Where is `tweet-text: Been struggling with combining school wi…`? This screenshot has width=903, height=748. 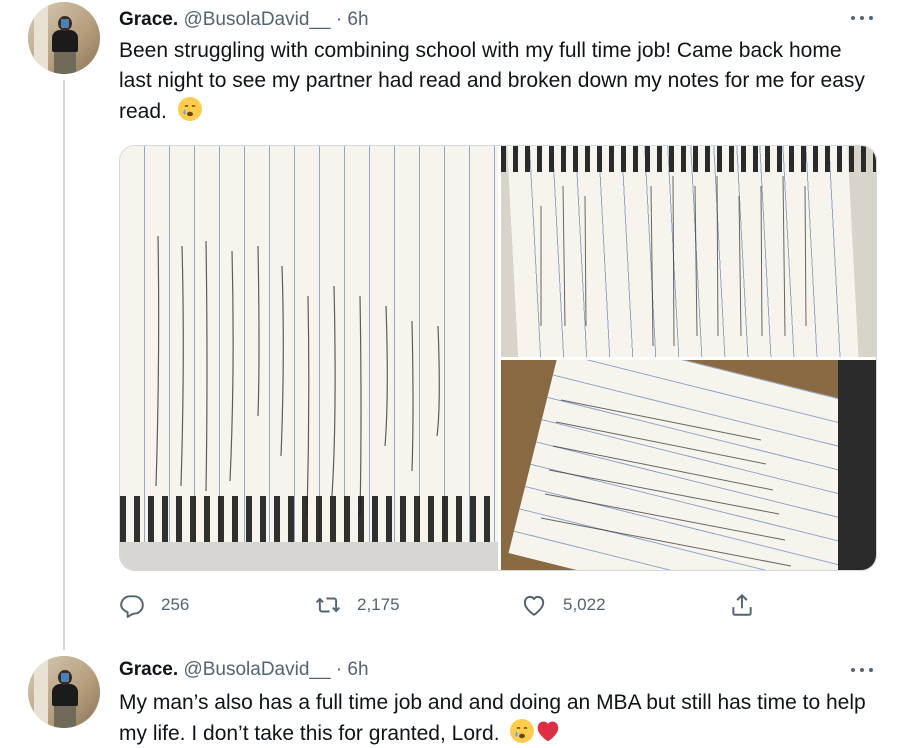
tweet-text: Been struggling with combining school wi… is located at coordinates (499, 83).